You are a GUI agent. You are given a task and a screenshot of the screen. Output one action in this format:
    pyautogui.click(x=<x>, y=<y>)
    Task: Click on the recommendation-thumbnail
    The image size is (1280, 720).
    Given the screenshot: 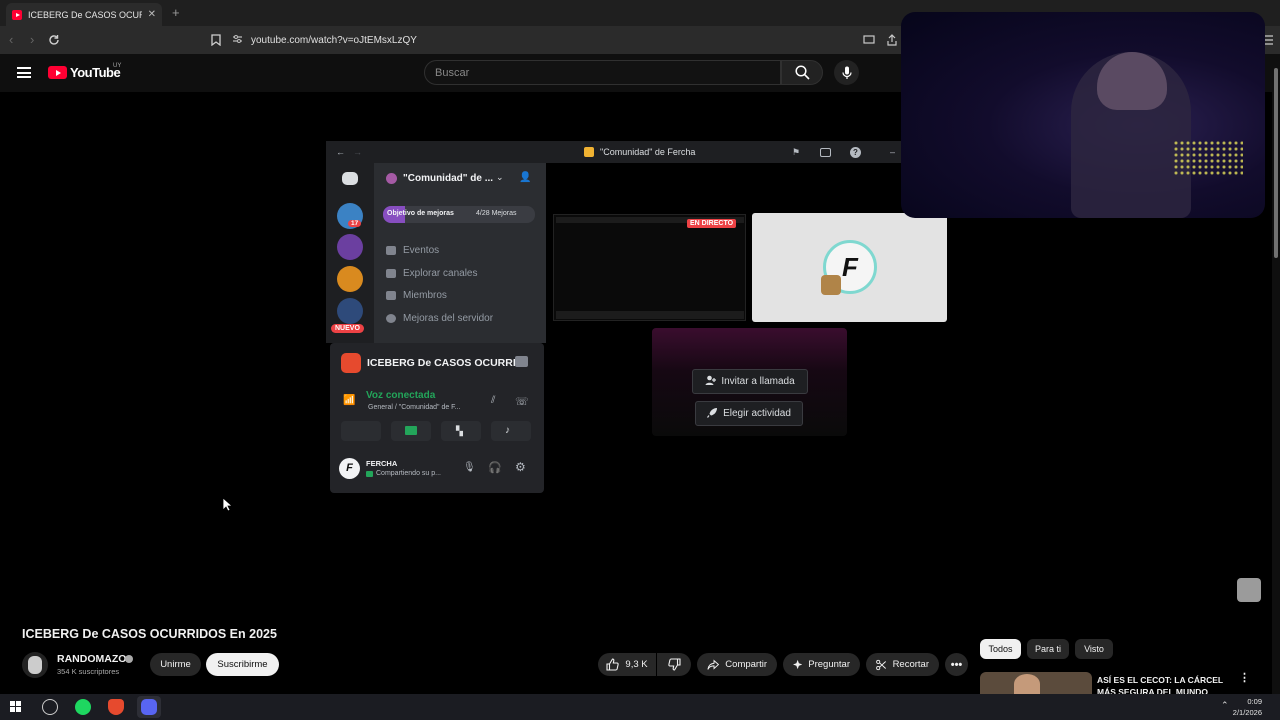 What is the action you would take?
    pyautogui.click(x=1036, y=683)
    